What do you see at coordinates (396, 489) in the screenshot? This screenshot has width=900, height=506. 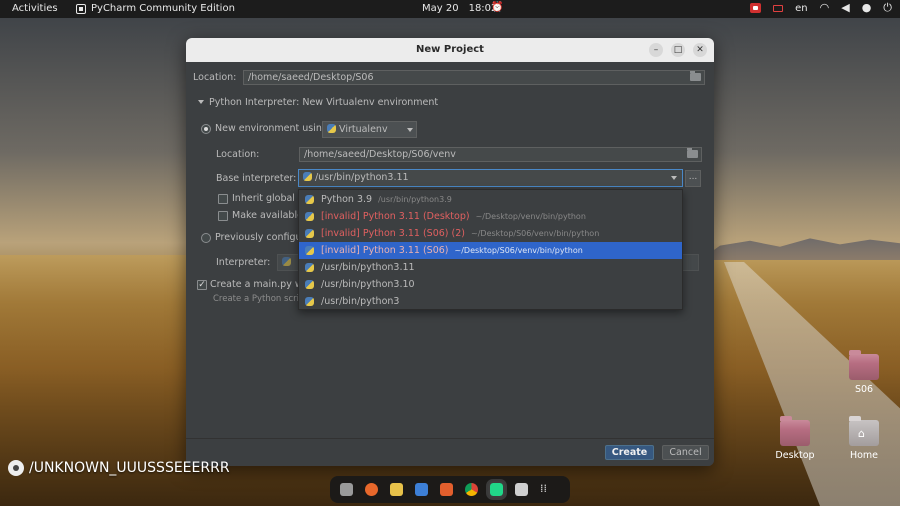 I see `notes-icon` at bounding box center [396, 489].